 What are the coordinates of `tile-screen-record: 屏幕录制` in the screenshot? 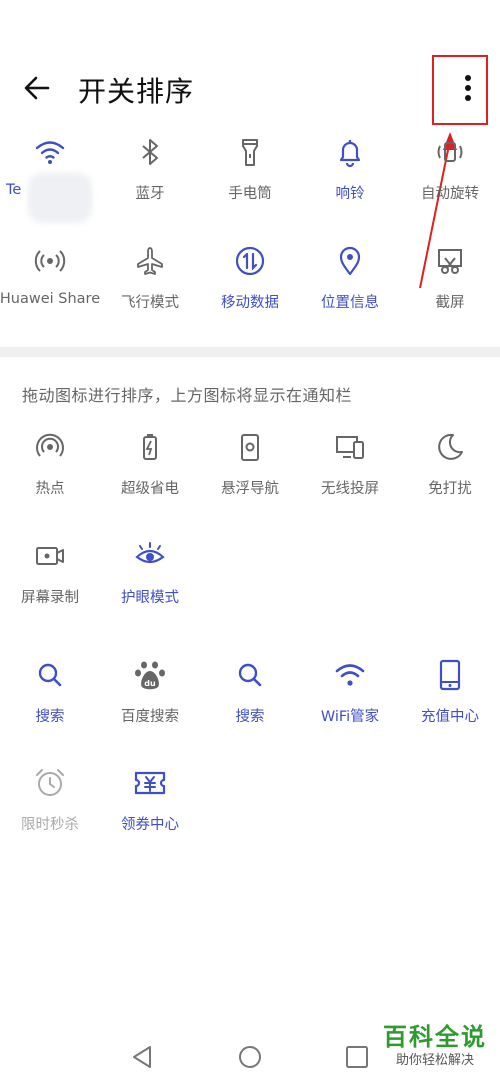 It's located at (50, 589).